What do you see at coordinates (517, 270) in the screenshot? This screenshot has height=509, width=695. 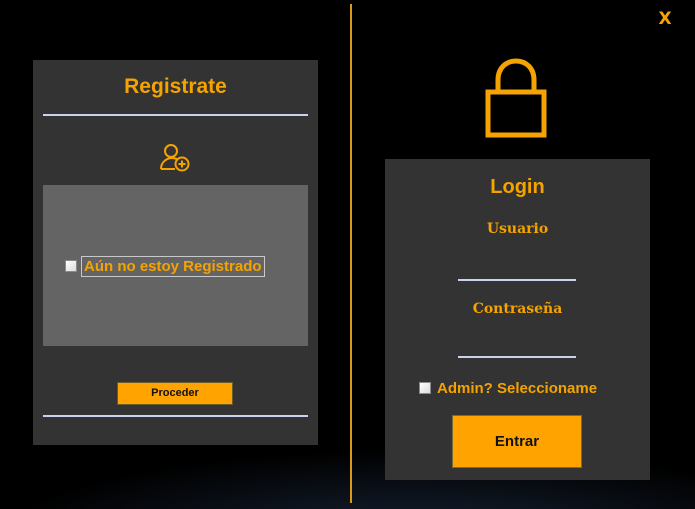 I see `username-input` at bounding box center [517, 270].